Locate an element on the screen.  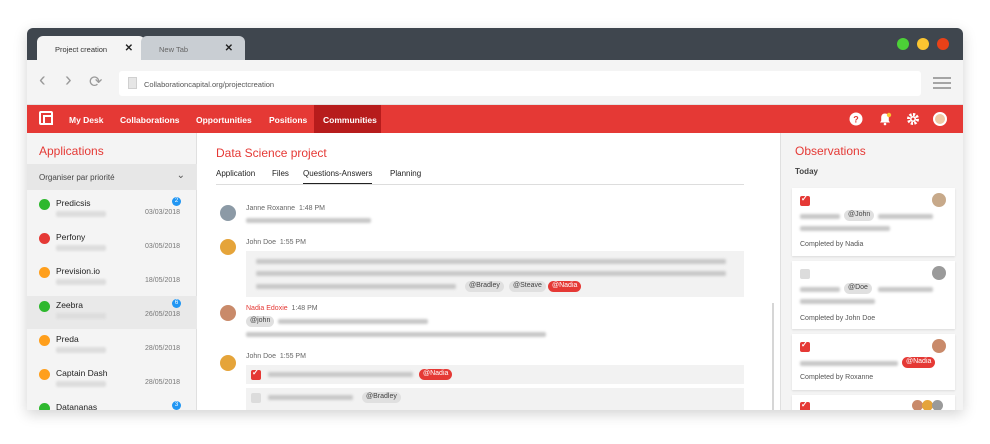
task-item: @Nadia is located at coordinates (495, 374).